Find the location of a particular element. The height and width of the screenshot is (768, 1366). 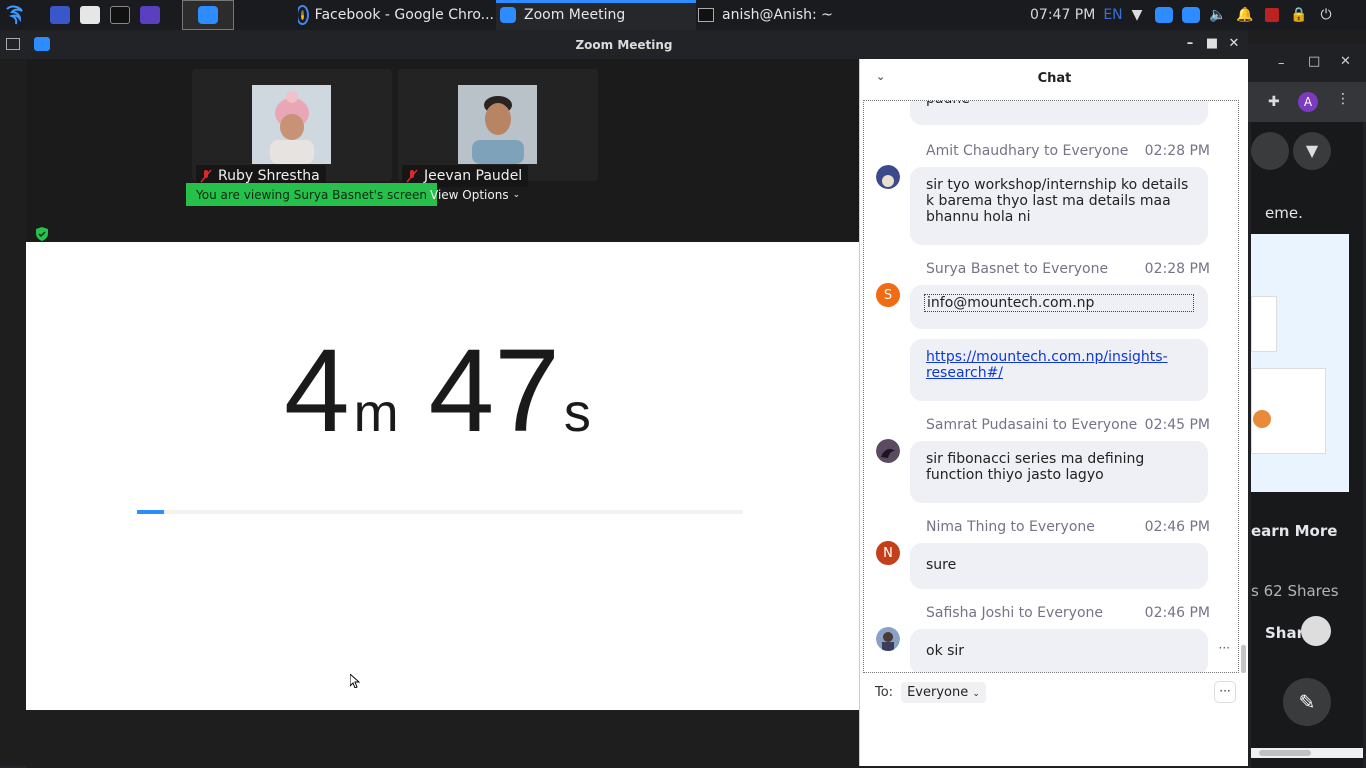

lock-icon: 🔒 is located at coordinates (1299, 15).